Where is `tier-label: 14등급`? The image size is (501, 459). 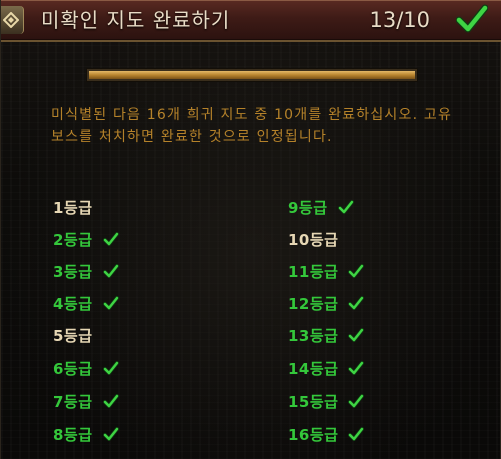 tier-label: 14등급 is located at coordinates (313, 368).